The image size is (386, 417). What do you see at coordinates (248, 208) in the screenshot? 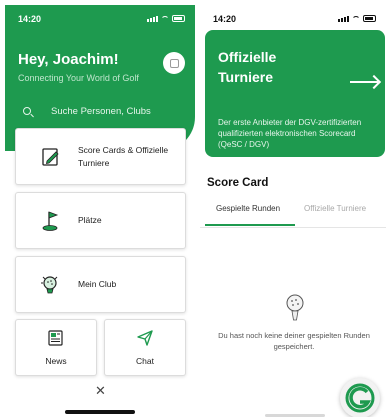
I see `tab-gespielte-runden: Gespielte Runden` at bounding box center [248, 208].